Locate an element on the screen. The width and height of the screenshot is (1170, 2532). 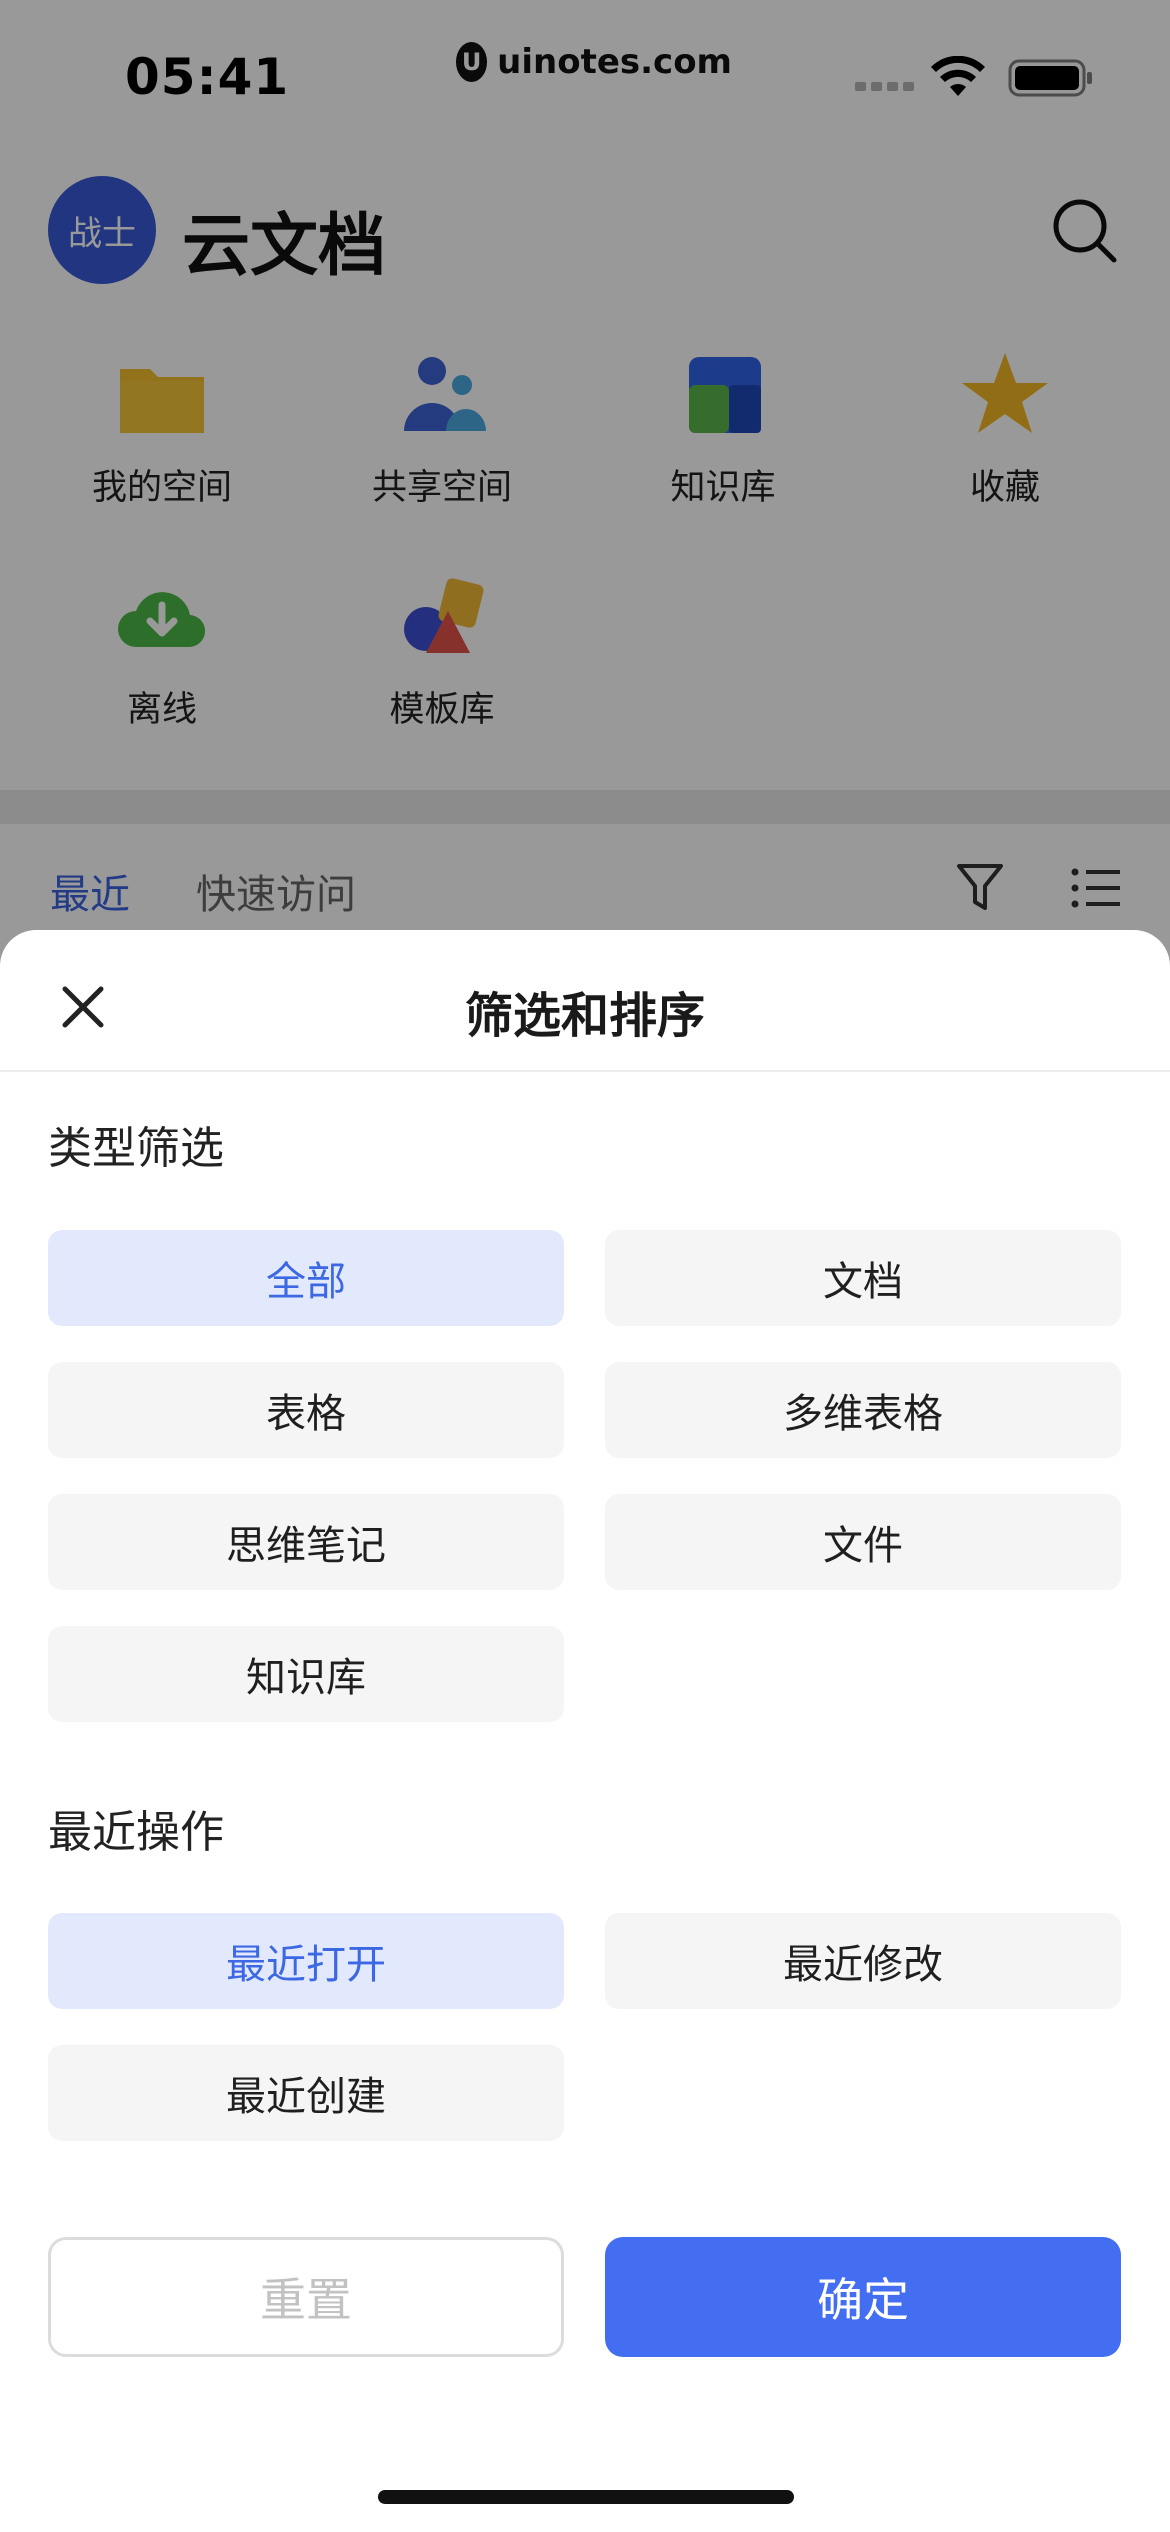
sheet-header: 筛选和排序 is located at coordinates (585, 1001).